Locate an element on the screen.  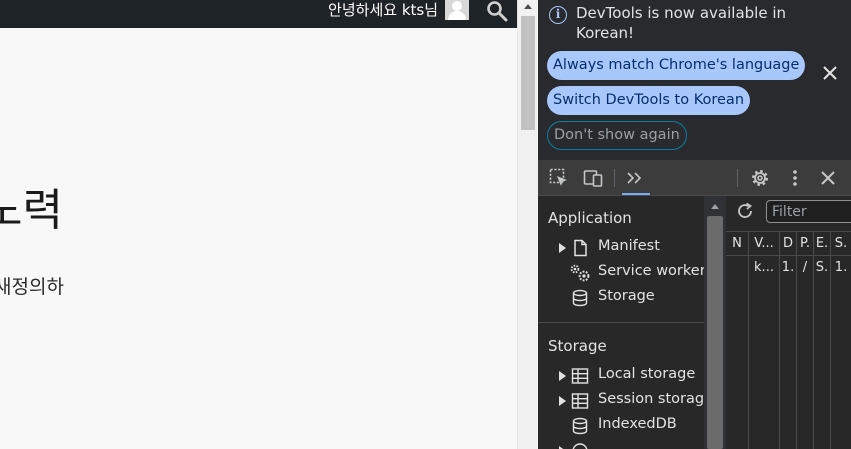
dont-show-again-button: Don't show again is located at coordinates (617, 135).